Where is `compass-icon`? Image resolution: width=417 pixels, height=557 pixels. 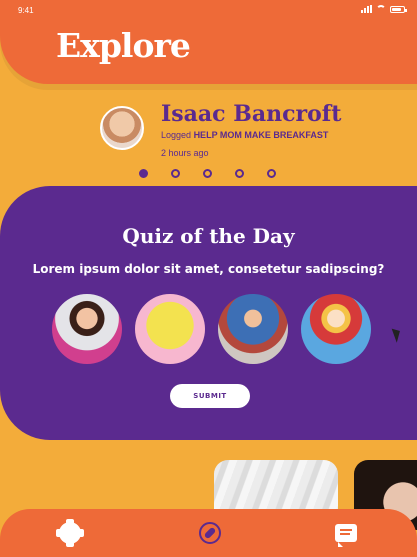
compass-icon is located at coordinates (210, 533).